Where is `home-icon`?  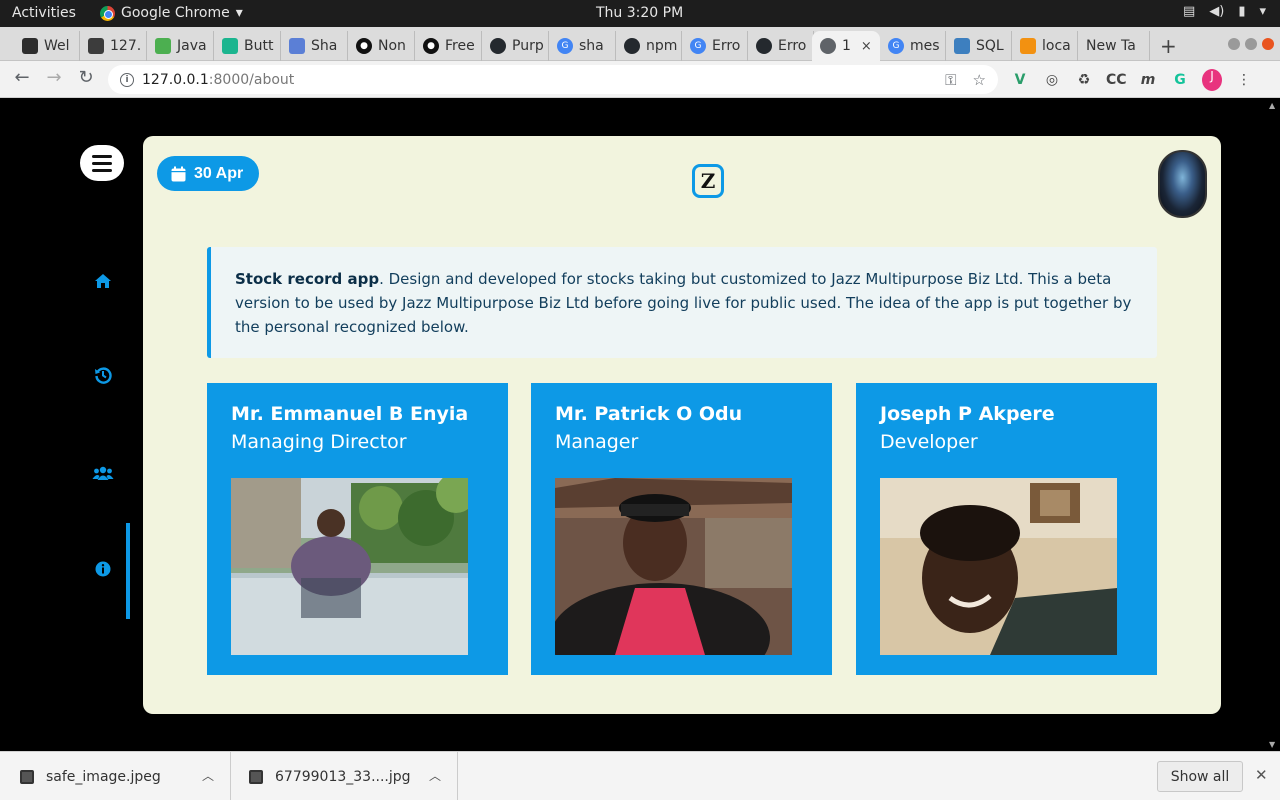 home-icon is located at coordinates (103, 281).